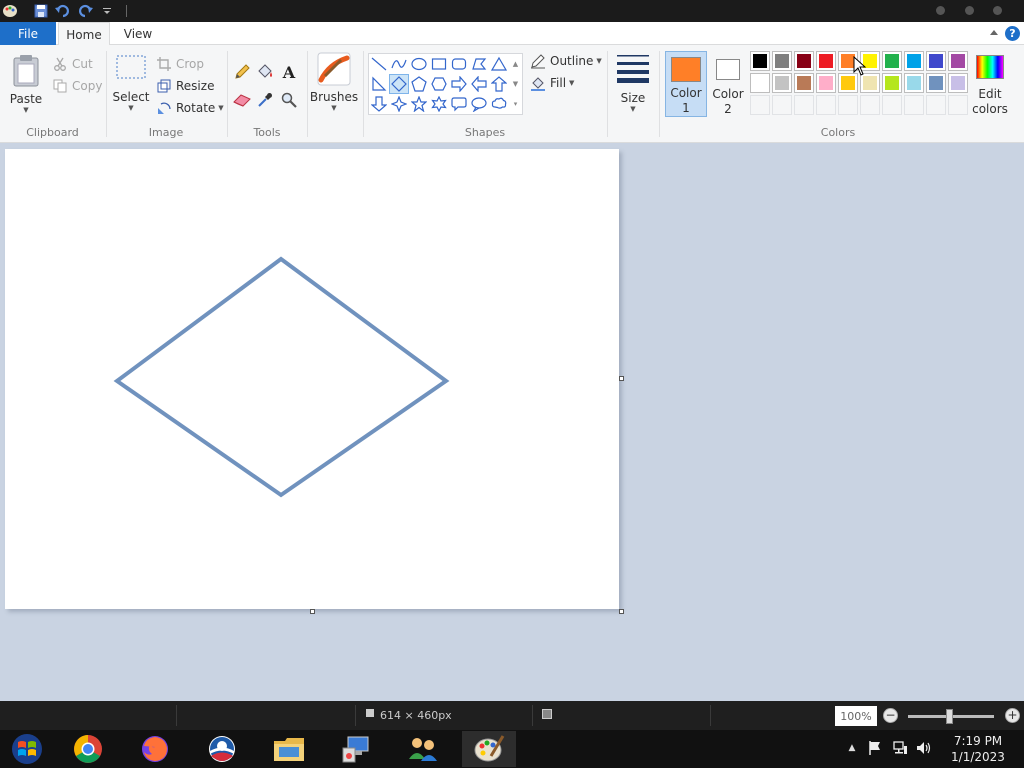 This screenshot has width=1024, height=768. Describe the element at coordinates (289, 100) in the screenshot. I see `magnifier-icon` at that location.